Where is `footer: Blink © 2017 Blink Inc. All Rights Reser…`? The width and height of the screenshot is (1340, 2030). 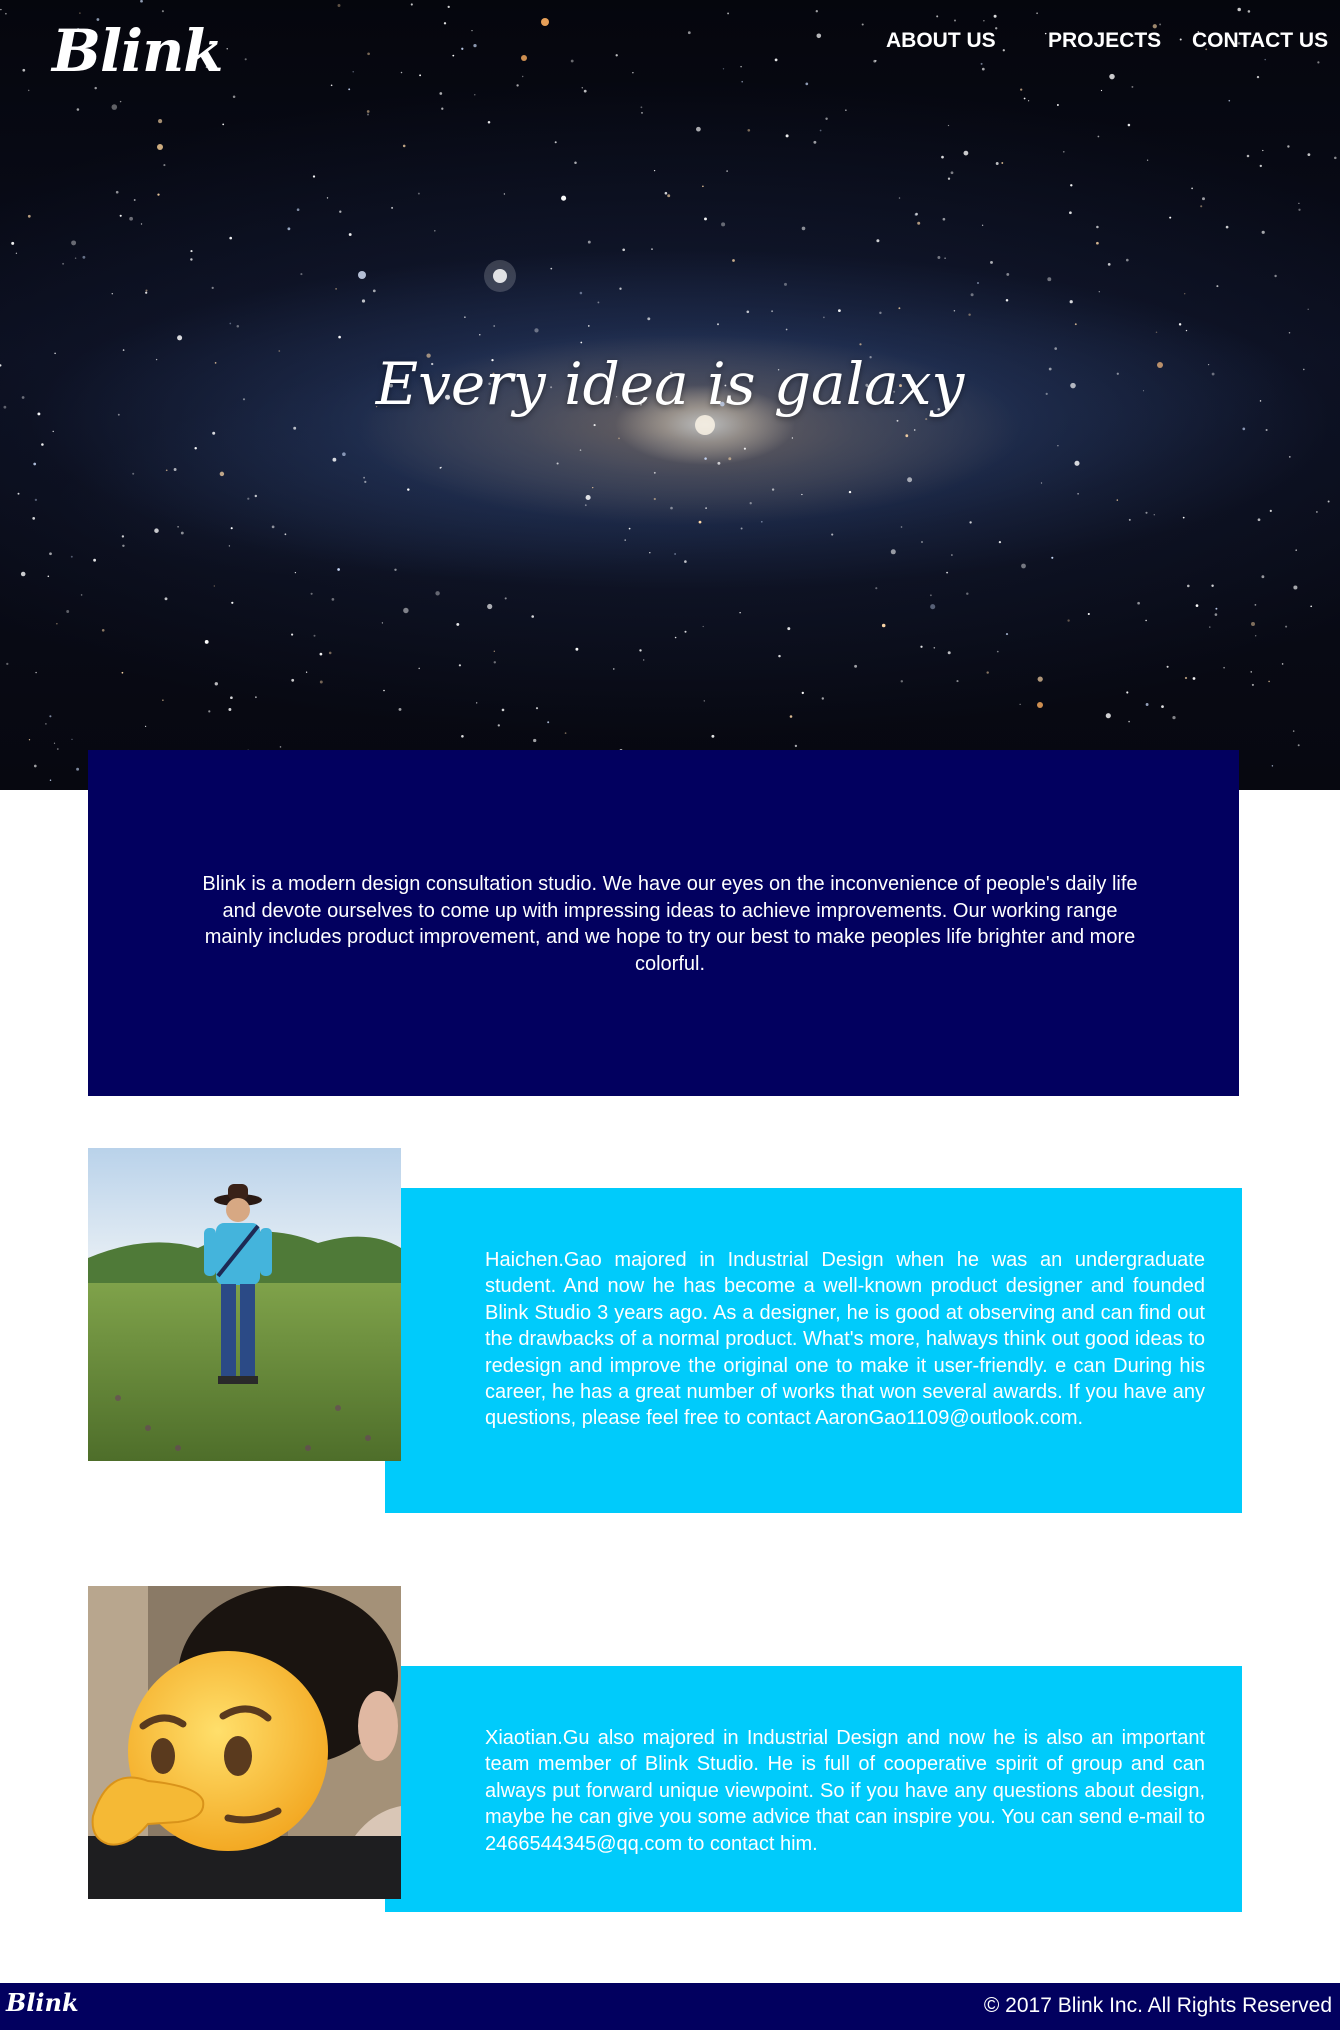
footer: Blink © 2017 Blink Inc. All Rights Reser… is located at coordinates (670, 2006).